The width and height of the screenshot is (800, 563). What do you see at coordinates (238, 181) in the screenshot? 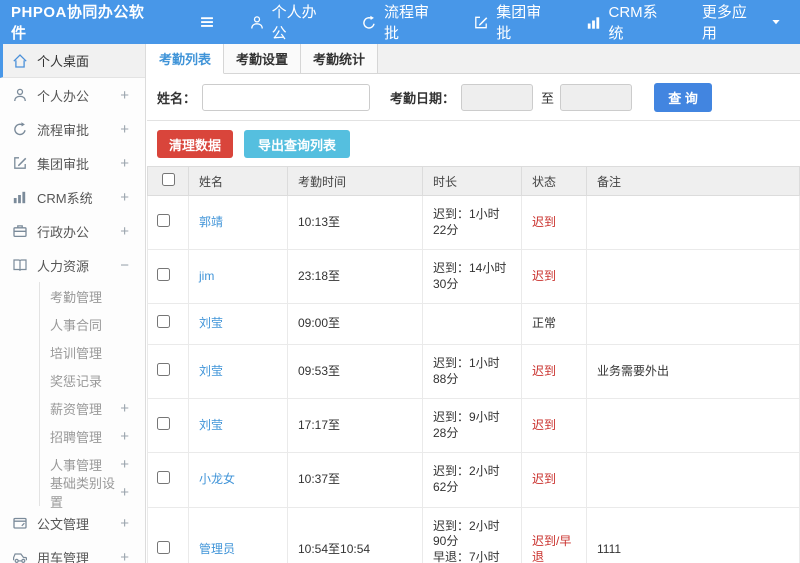
I see `column-header: 姓名` at bounding box center [238, 181].